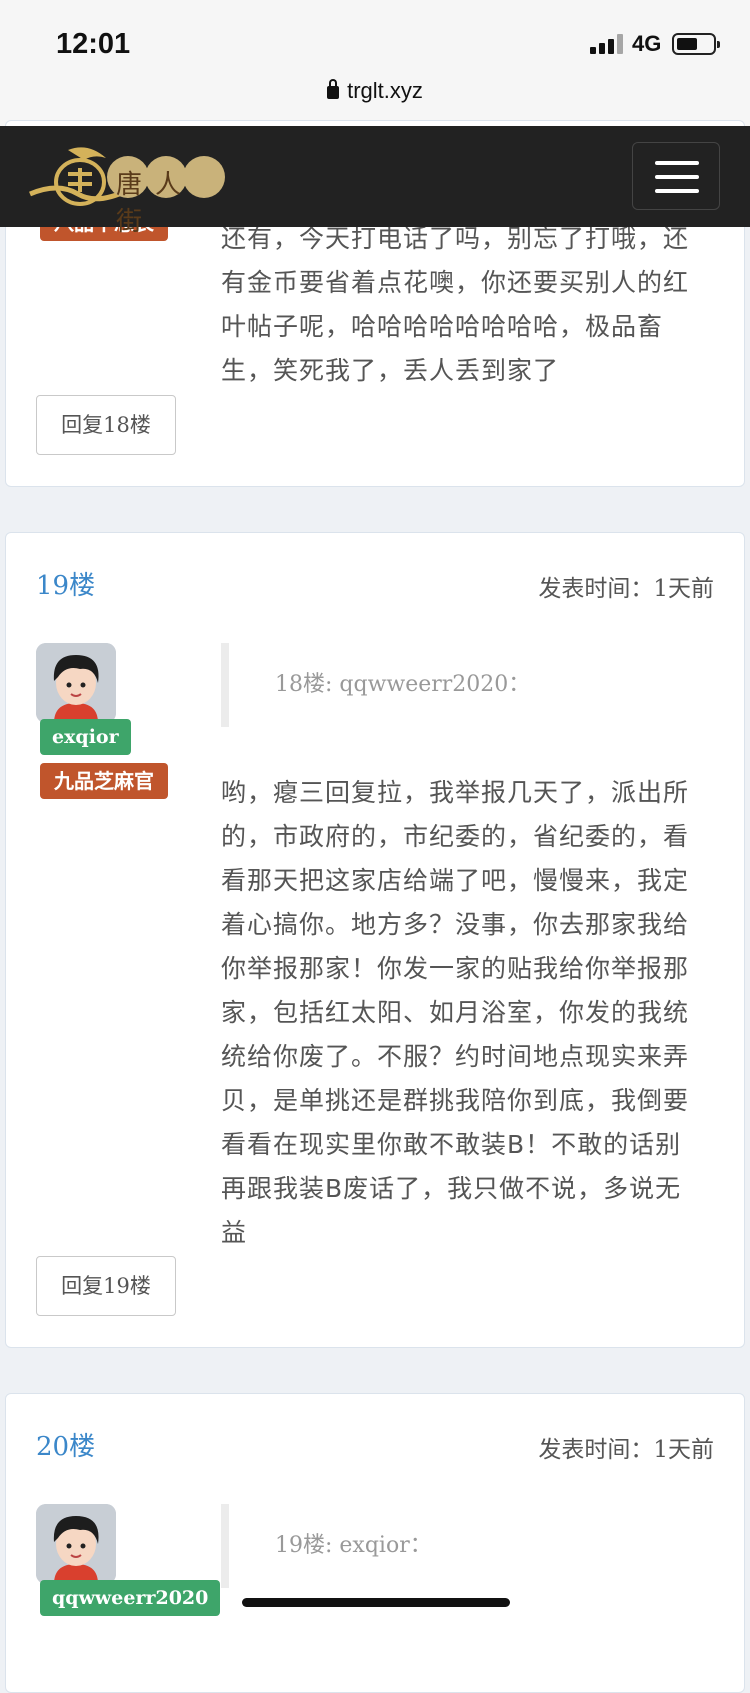 The height and width of the screenshot is (1693, 750). What do you see at coordinates (106, 1286) in the screenshot?
I see `reply-button: 回复19楼` at bounding box center [106, 1286].